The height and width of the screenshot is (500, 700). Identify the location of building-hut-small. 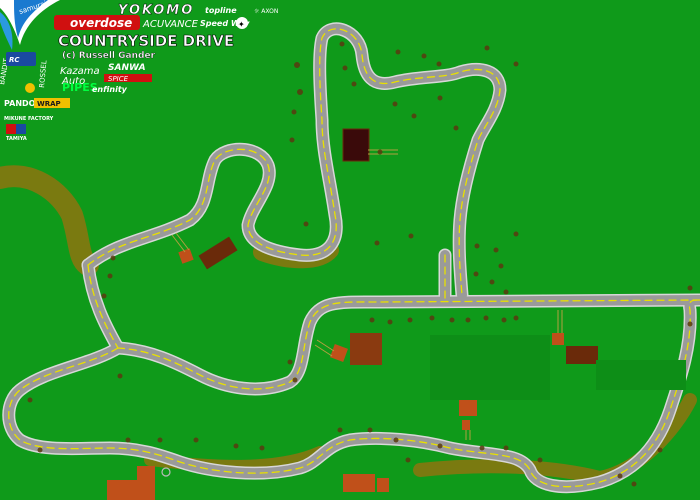
(186, 256).